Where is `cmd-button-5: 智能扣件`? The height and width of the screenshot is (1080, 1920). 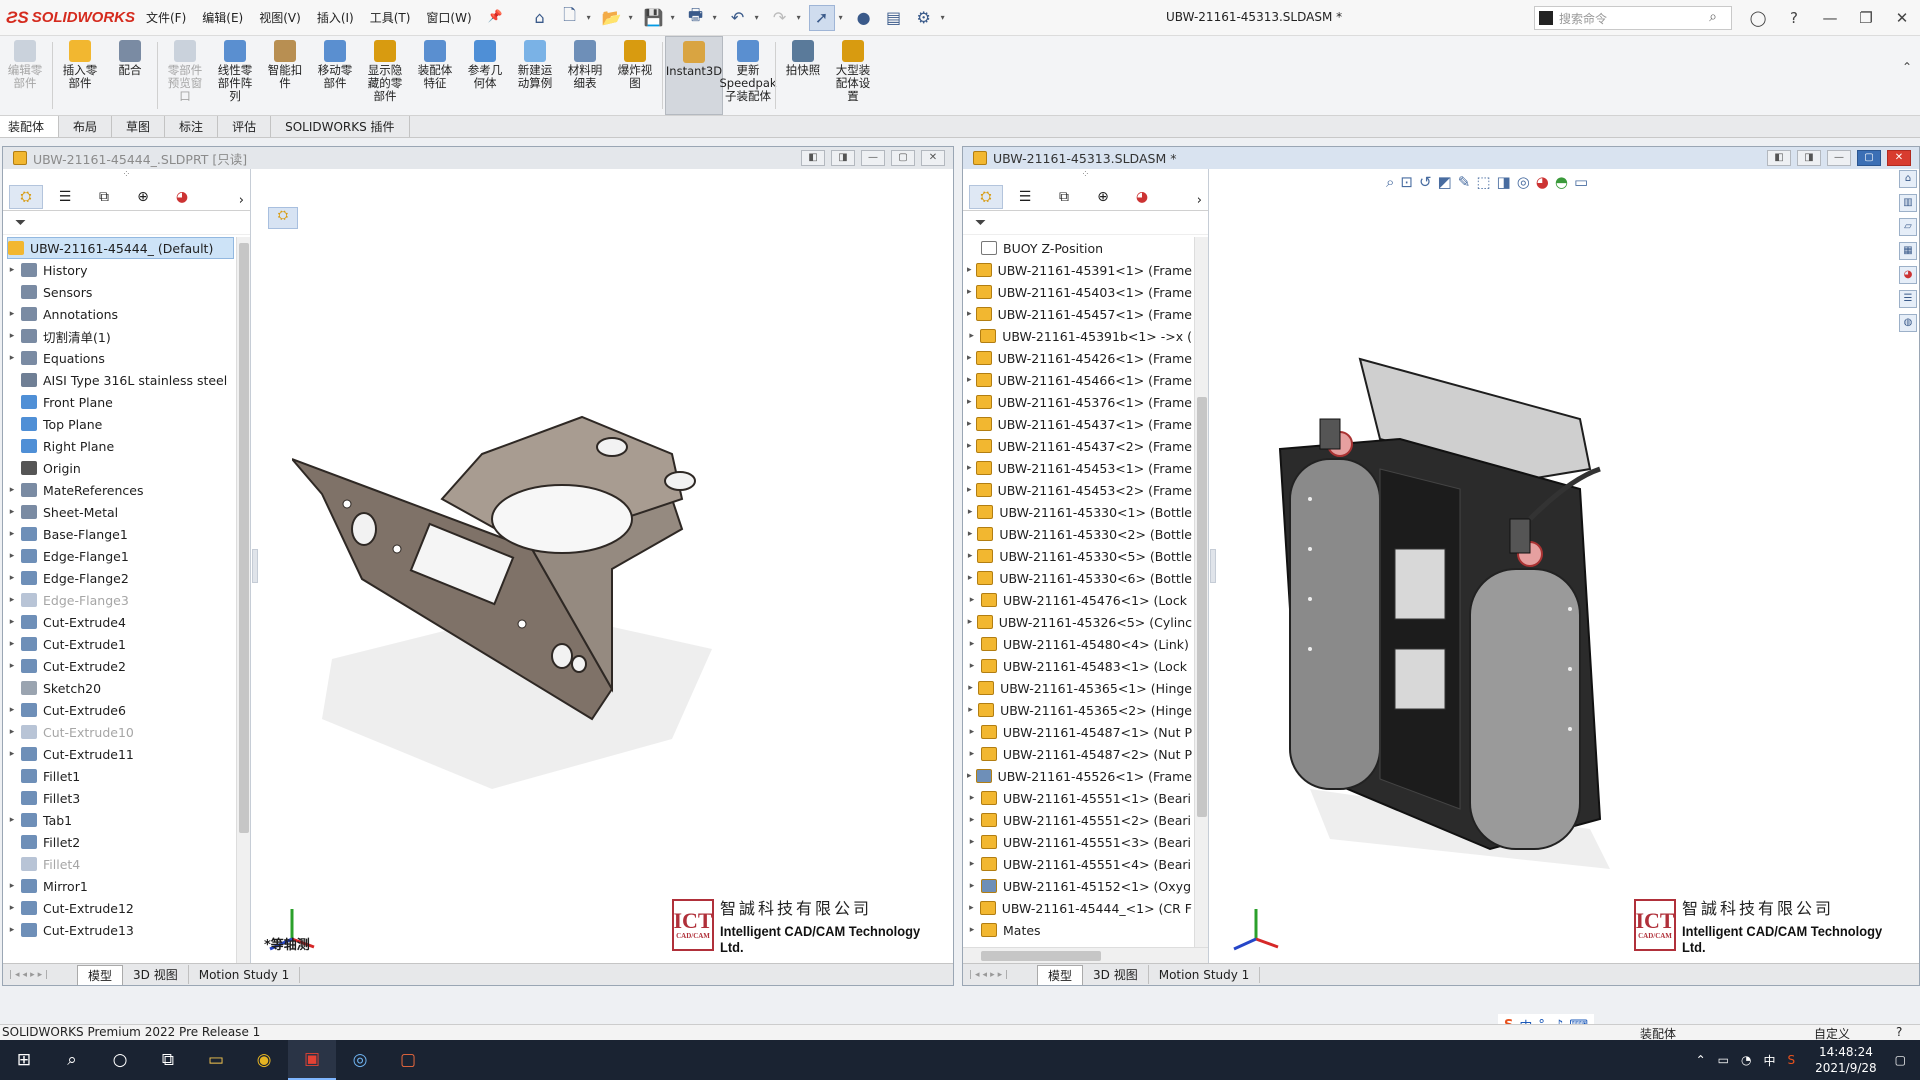
cmd-button-5: 智能扣件 is located at coordinates (285, 75).